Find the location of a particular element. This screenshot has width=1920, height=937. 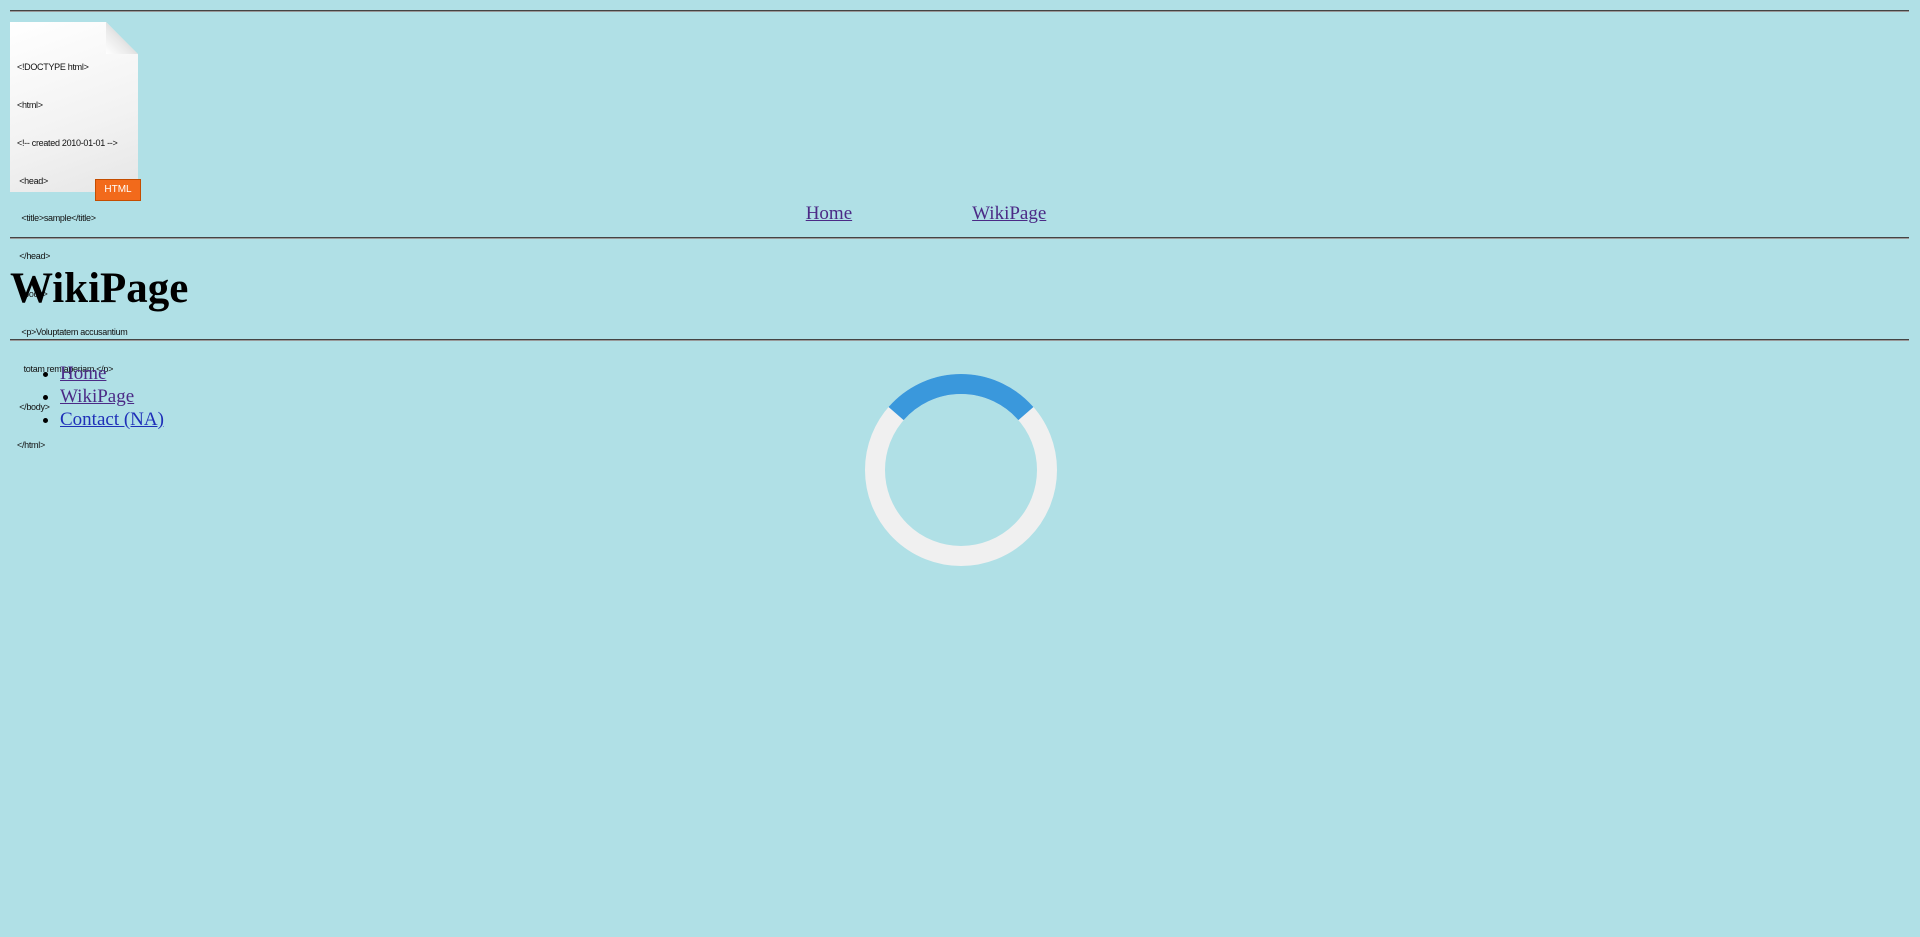

sidebar-link-list: Home WikiPage Contact (NA) is located at coordinates (87, 396).